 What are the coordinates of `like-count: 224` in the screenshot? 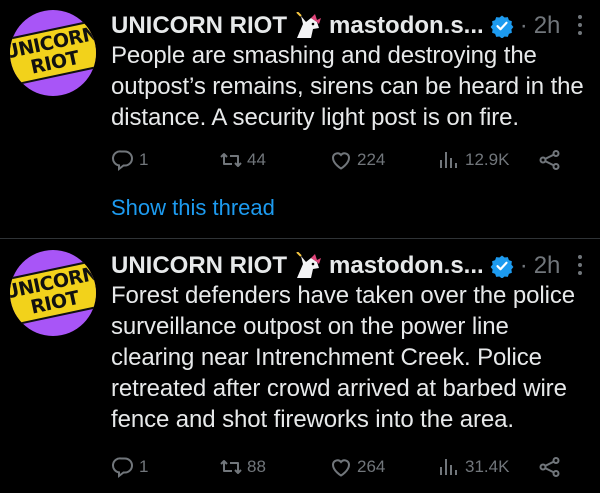 It's located at (371, 159).